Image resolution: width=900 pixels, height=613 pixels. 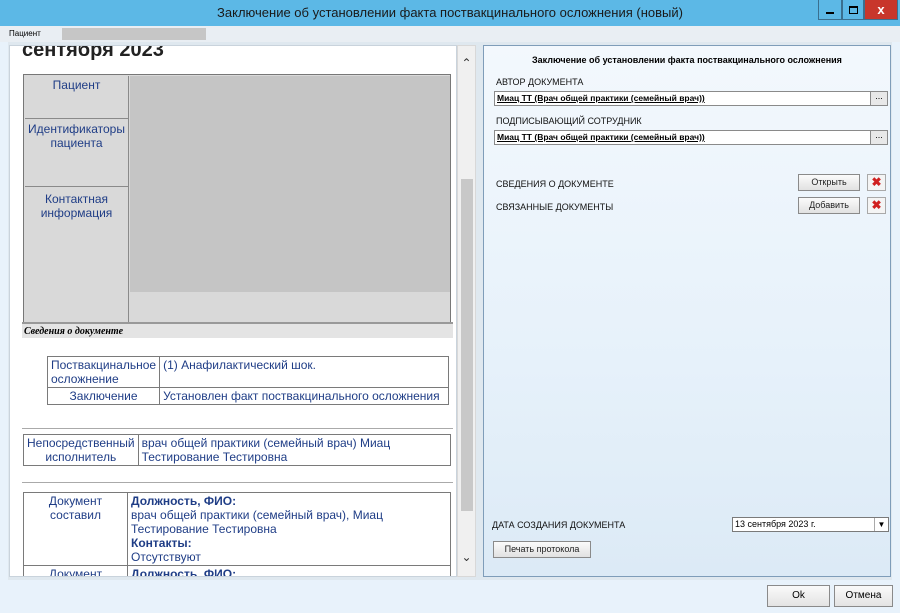 What do you see at coordinates (775, 524) in the screenshot?
I see `created-date-value: 13 сентября 2023 г.` at bounding box center [775, 524].